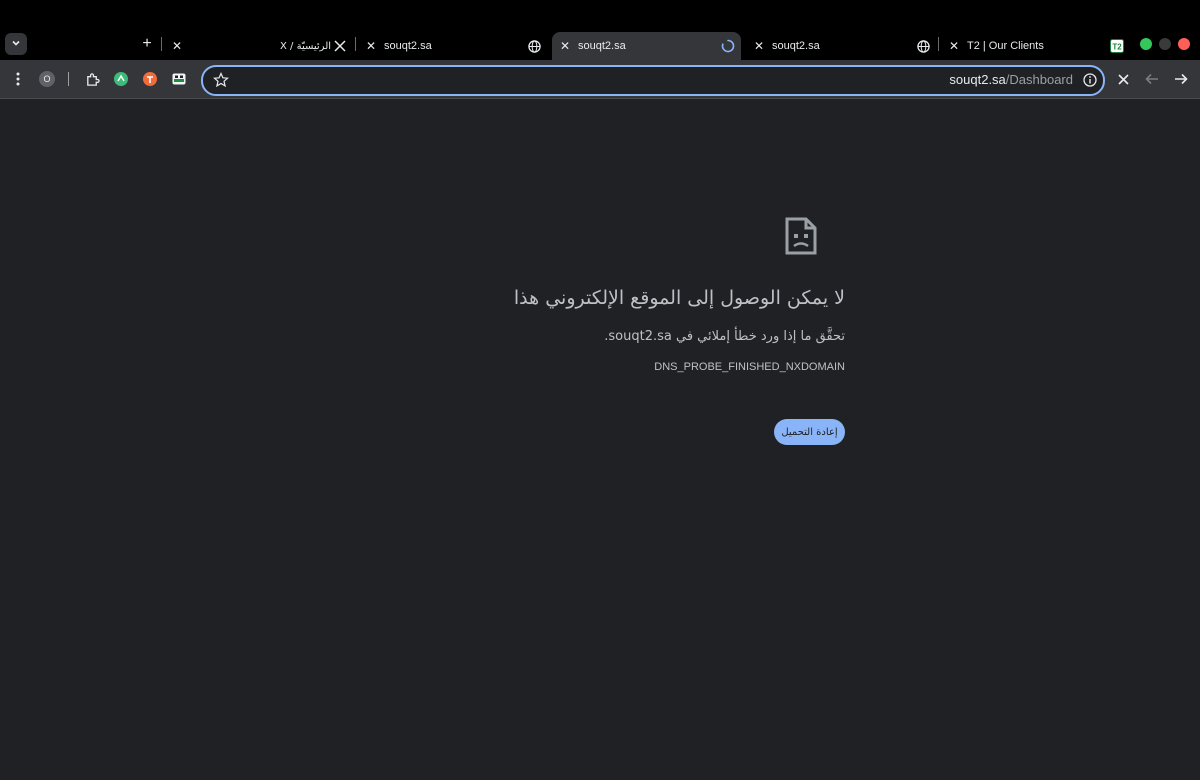  I want to click on tab-souqt2-1: ✕ souqt2.sa, so click(454, 46).